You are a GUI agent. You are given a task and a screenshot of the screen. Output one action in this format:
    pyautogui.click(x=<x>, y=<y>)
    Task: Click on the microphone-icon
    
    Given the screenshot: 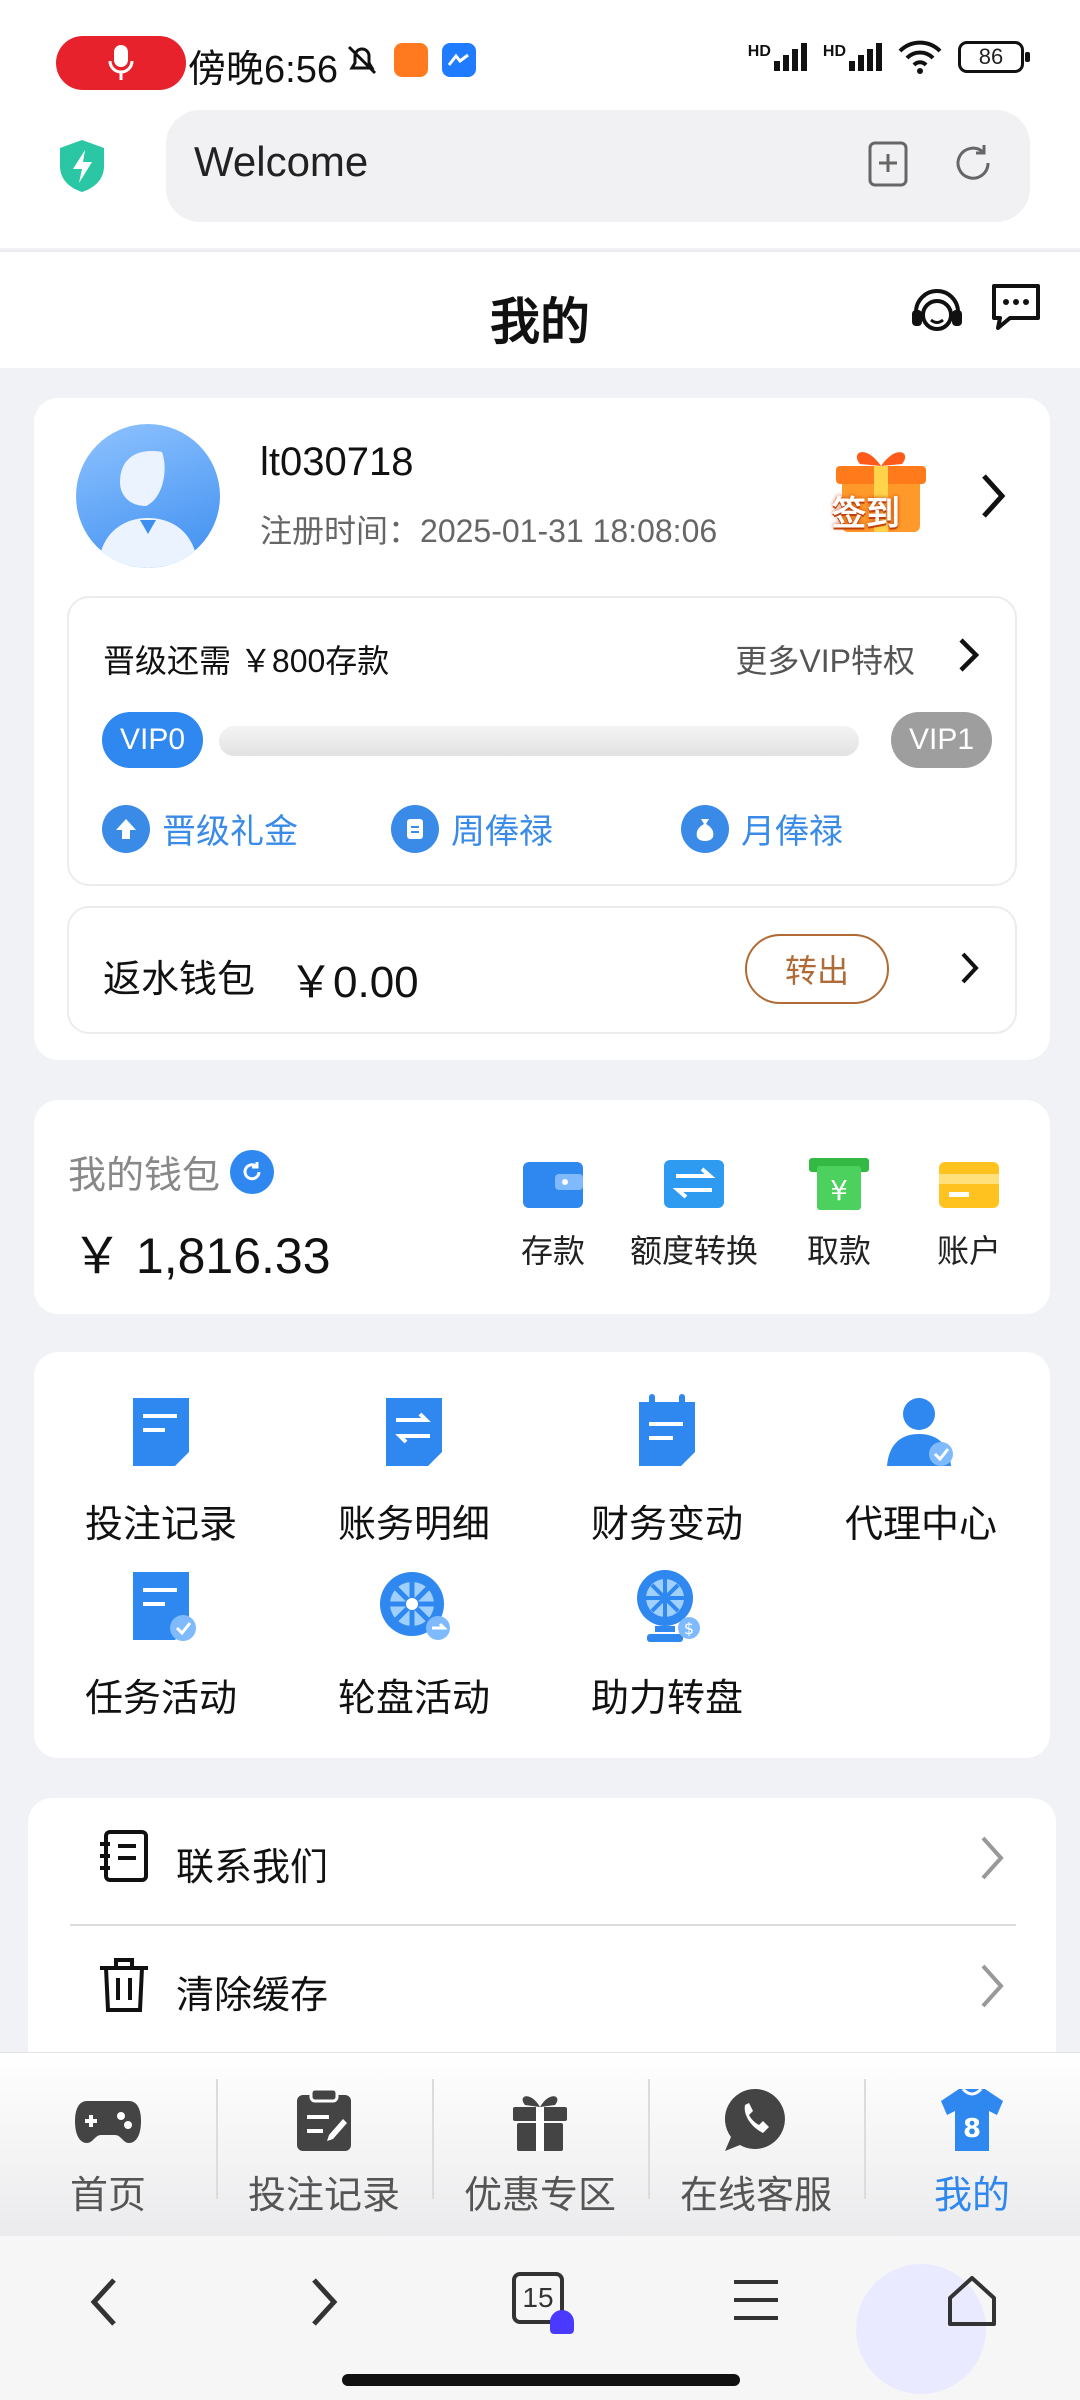 What is the action you would take?
    pyautogui.click(x=121, y=62)
    